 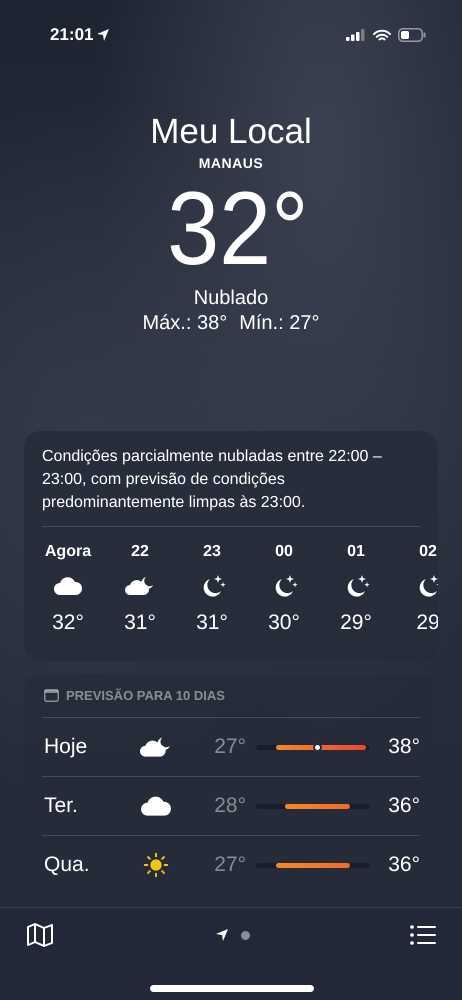 What do you see at coordinates (72, 35) in the screenshot?
I see `clock-time: 21:01` at bounding box center [72, 35].